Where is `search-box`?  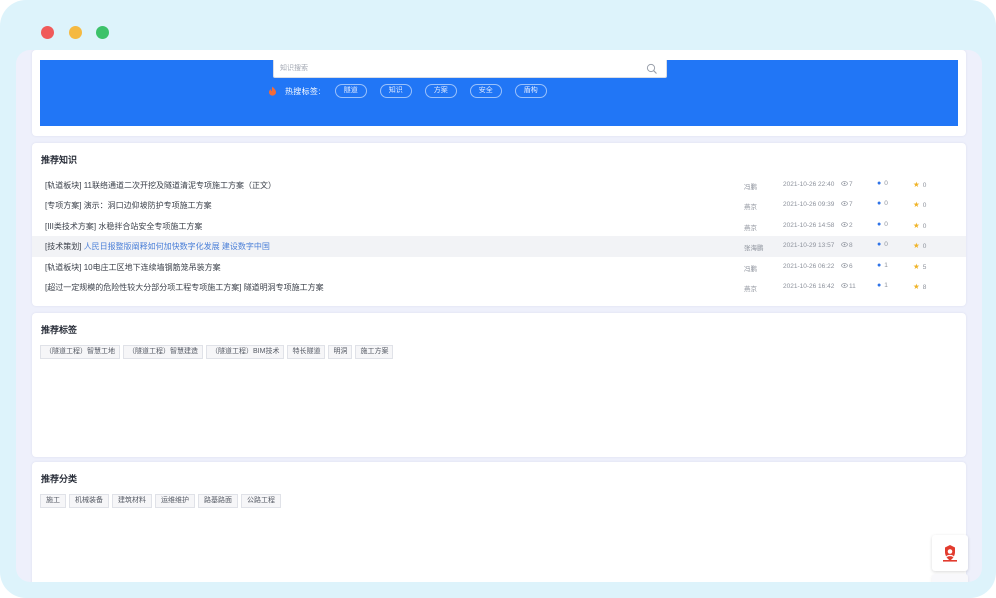 search-box is located at coordinates (470, 69).